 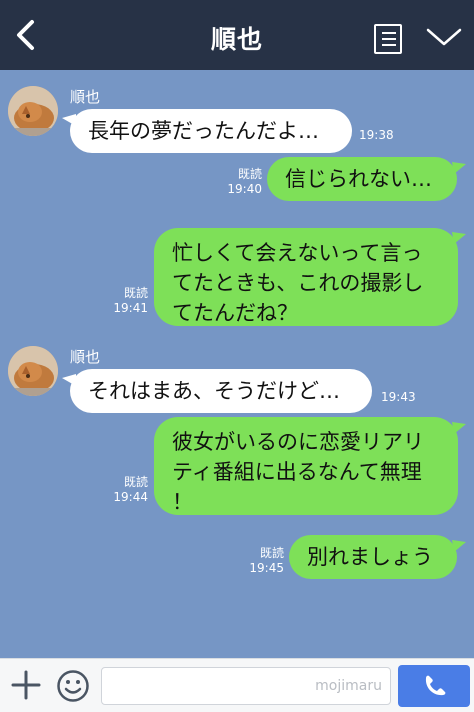 I want to click on call-button, so click(x=434, y=686).